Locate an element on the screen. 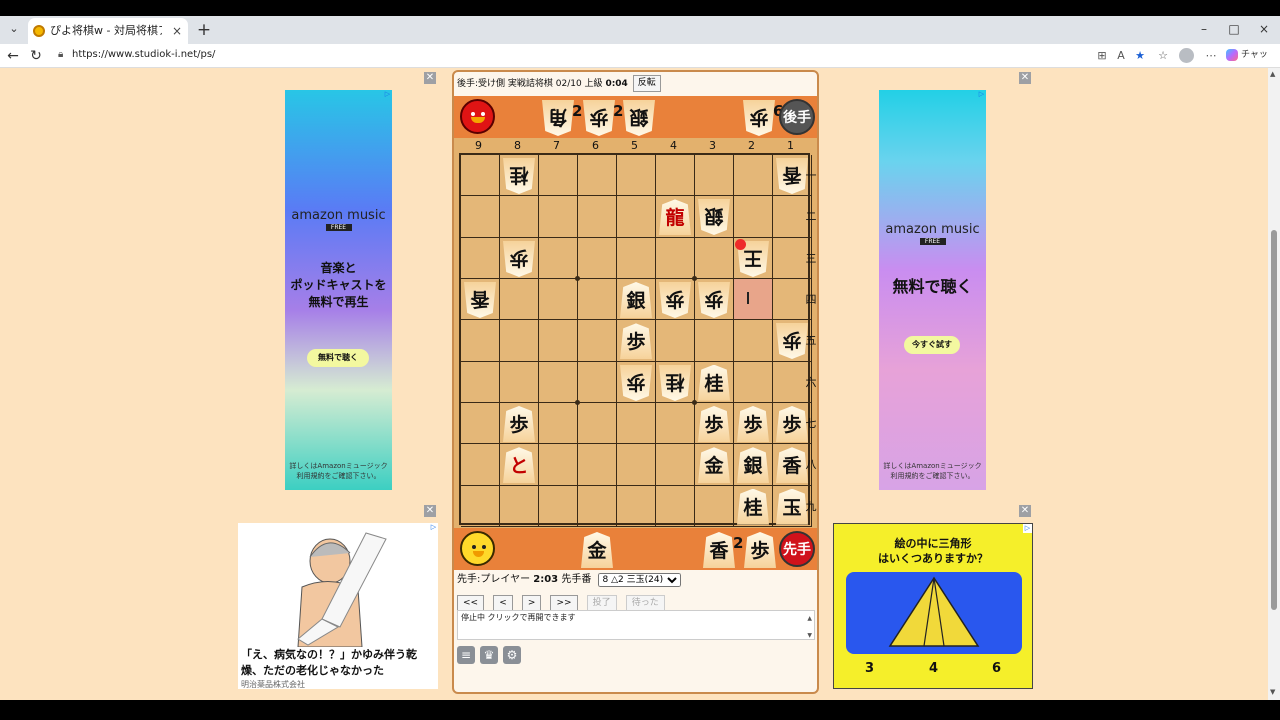  app-icon: ⊞ is located at coordinates (1102, 56).